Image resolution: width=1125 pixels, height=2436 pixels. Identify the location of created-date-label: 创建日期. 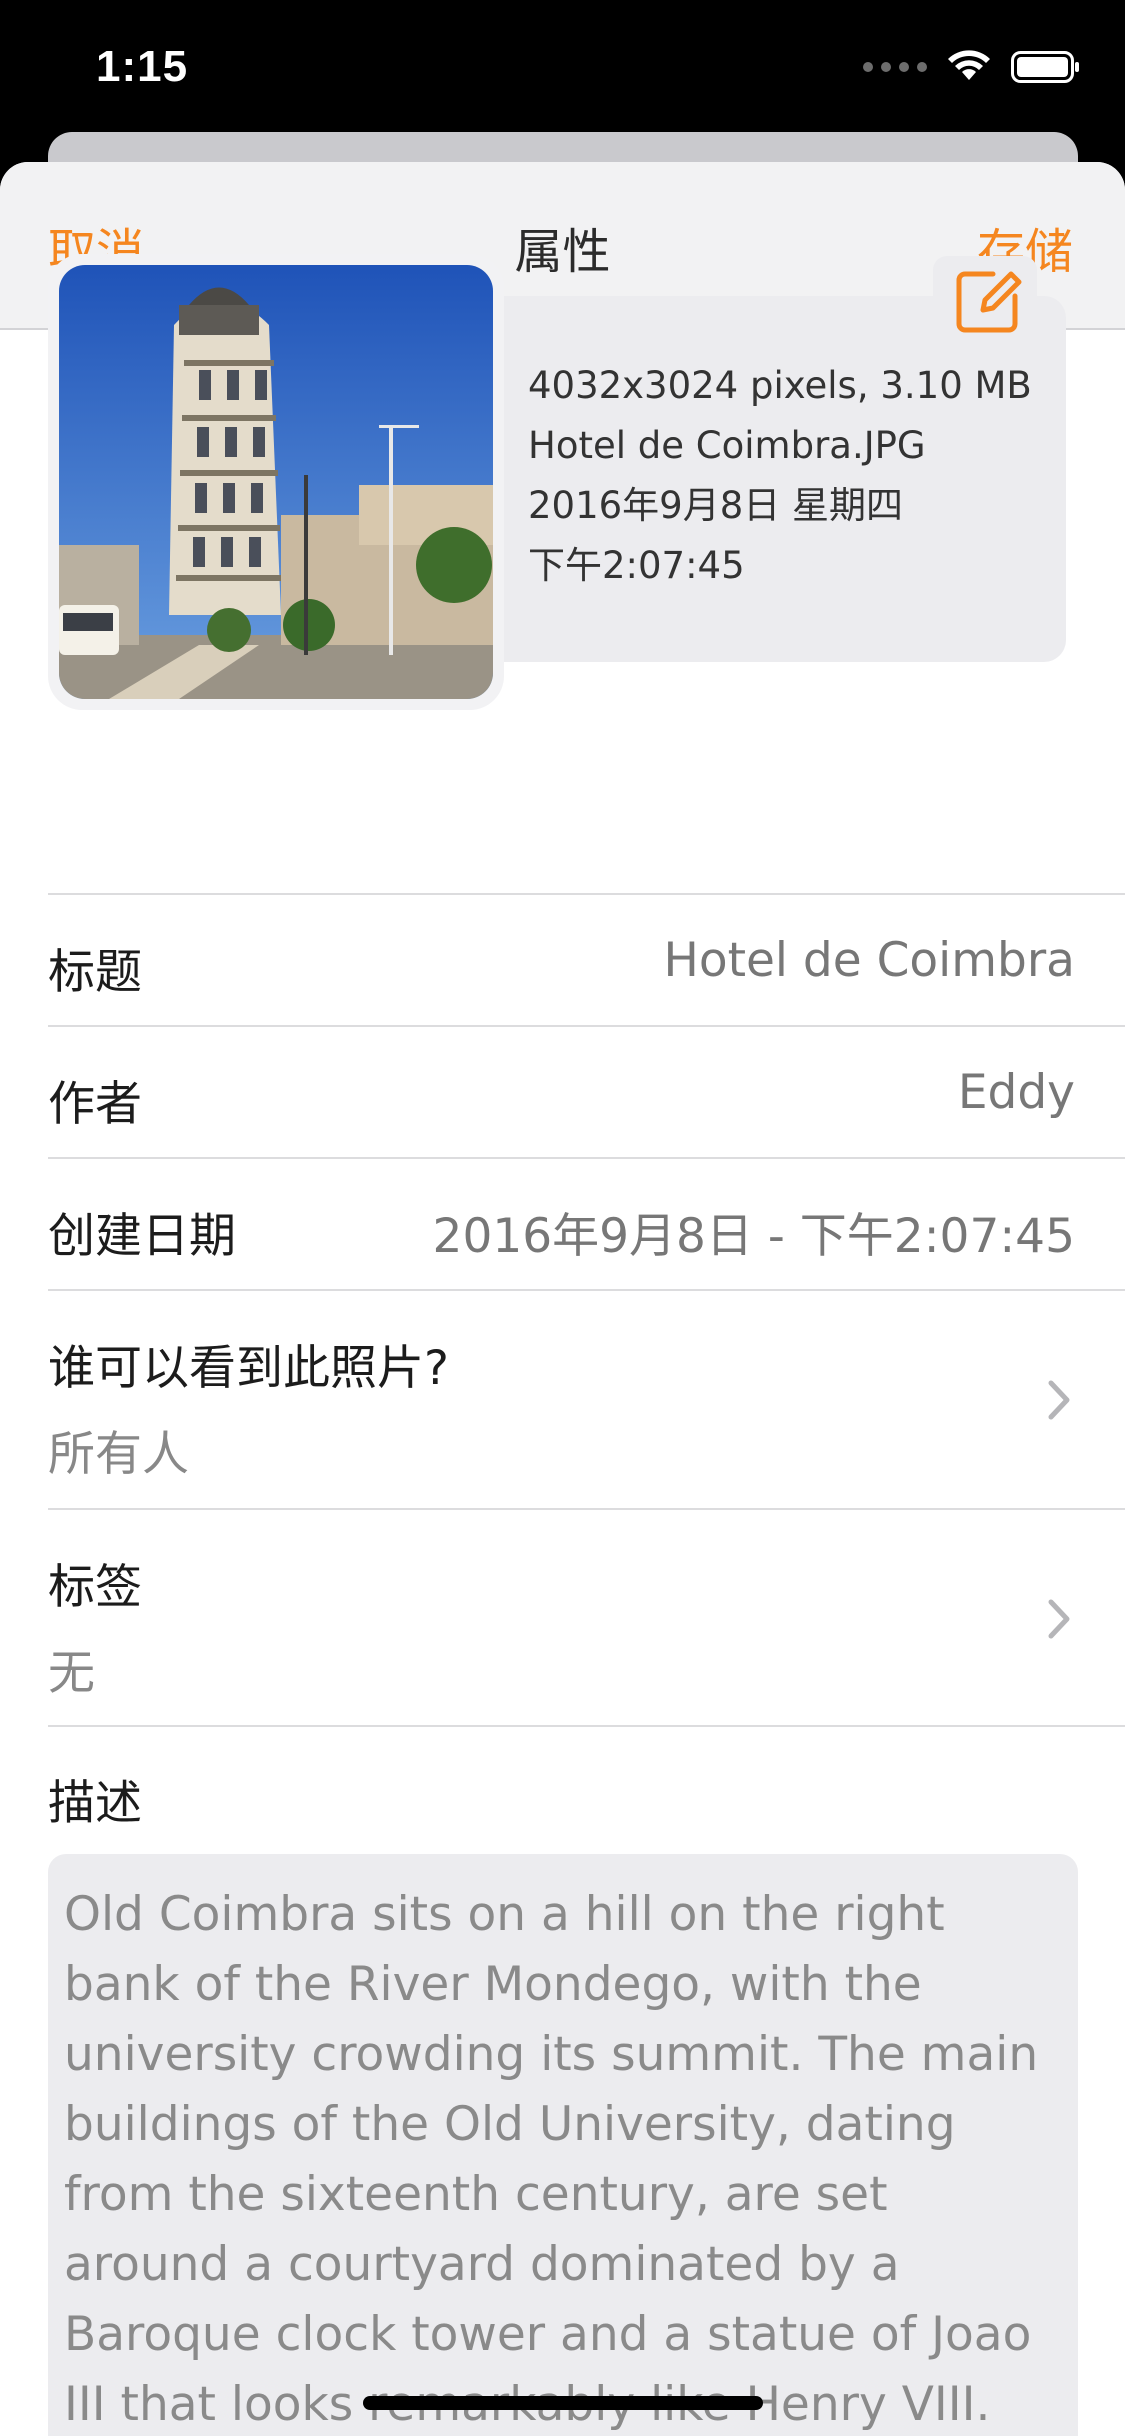
(142, 1236).